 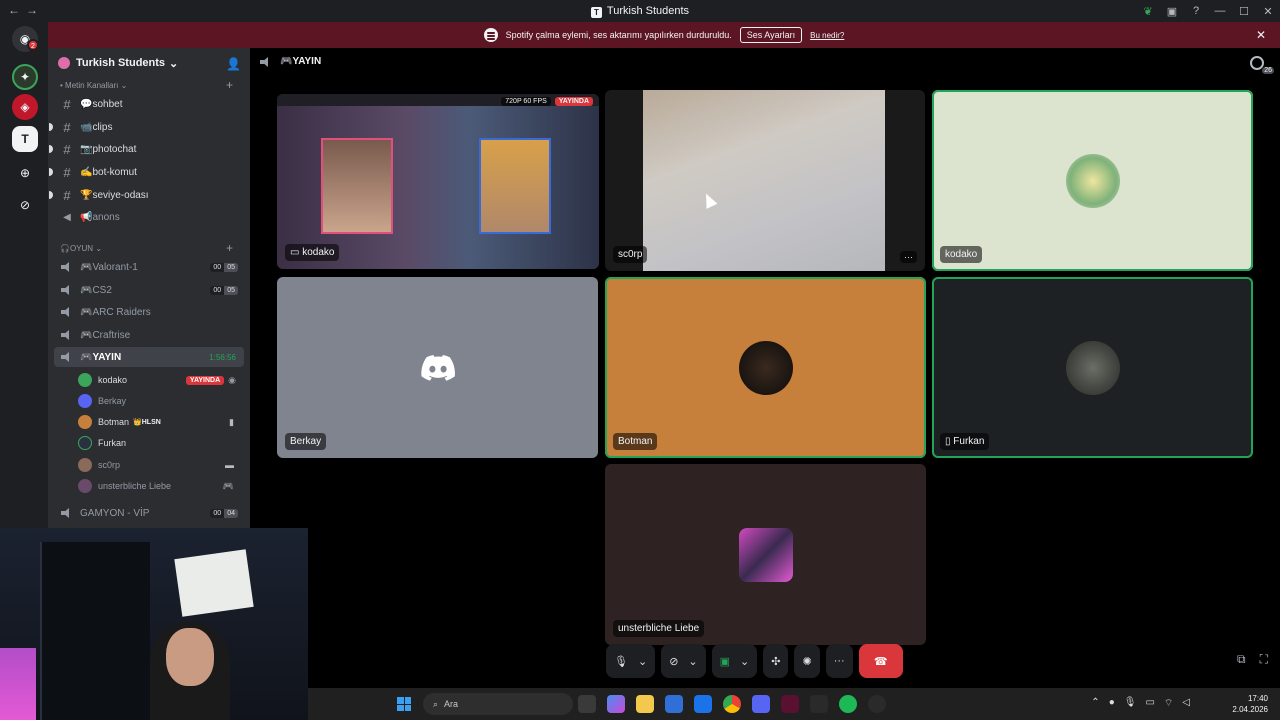 I want to click on discord-taskbar-icon, so click(x=761, y=704).